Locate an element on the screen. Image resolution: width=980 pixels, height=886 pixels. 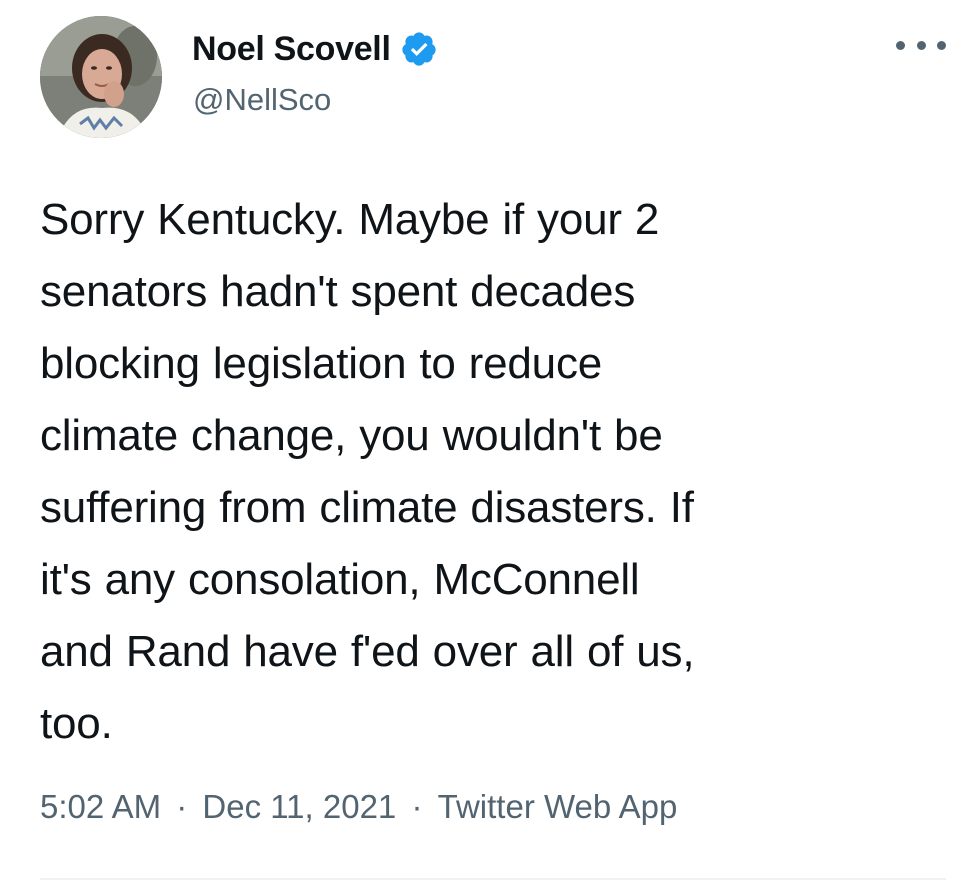
tweet-text-line: climate change, you wouldn't be is located at coordinates (351, 435).